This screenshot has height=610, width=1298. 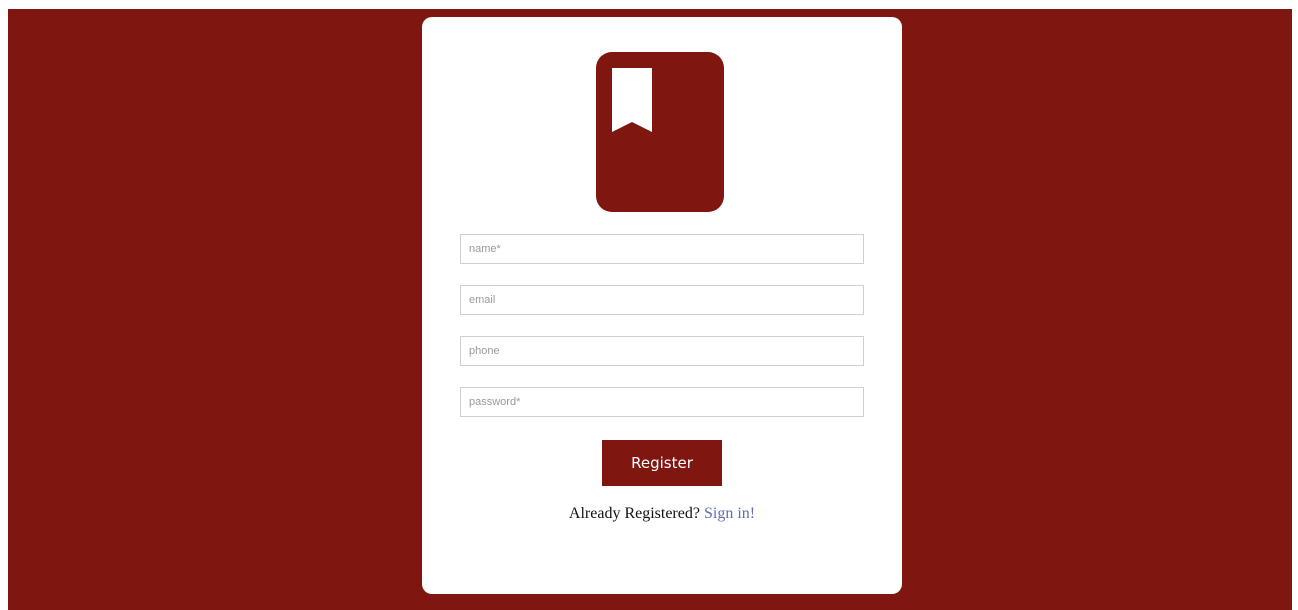 I want to click on signin-prompt: Already Registered? Sign in!, so click(x=662, y=514).